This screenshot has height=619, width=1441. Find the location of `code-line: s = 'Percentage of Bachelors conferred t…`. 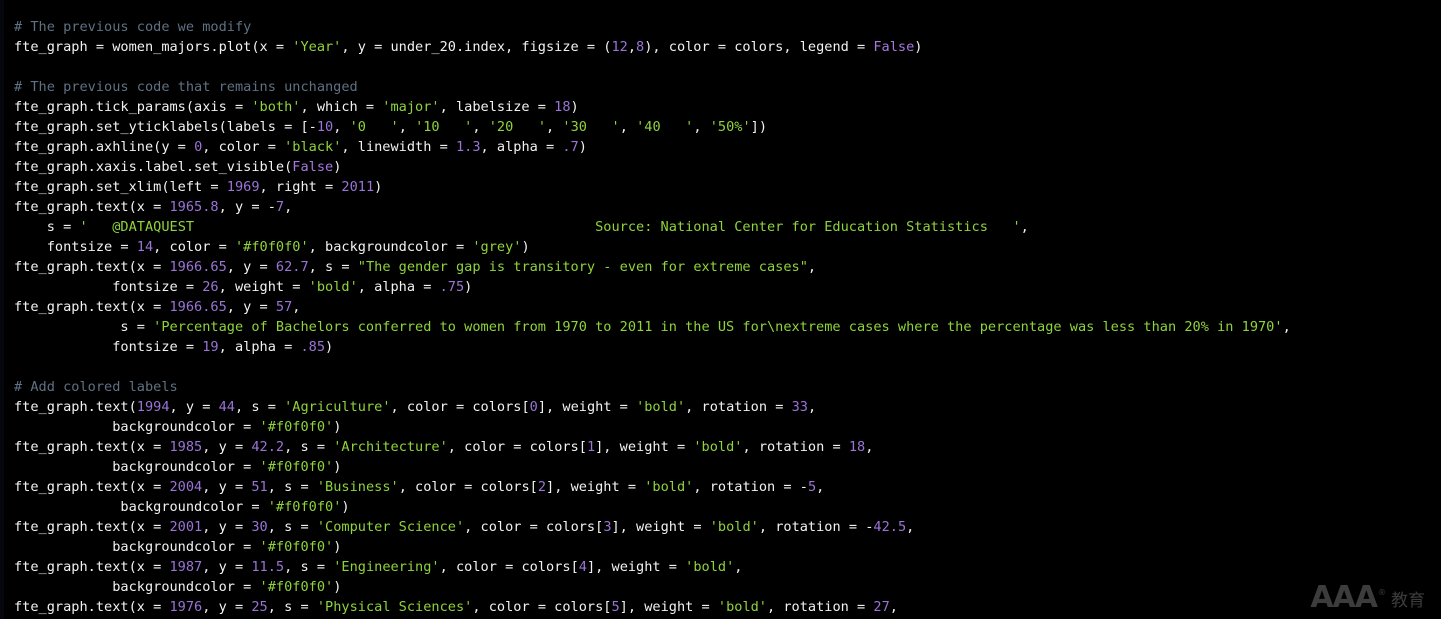

code-line: s = 'Percentage of Bachelors conferred t… is located at coordinates (652, 327).